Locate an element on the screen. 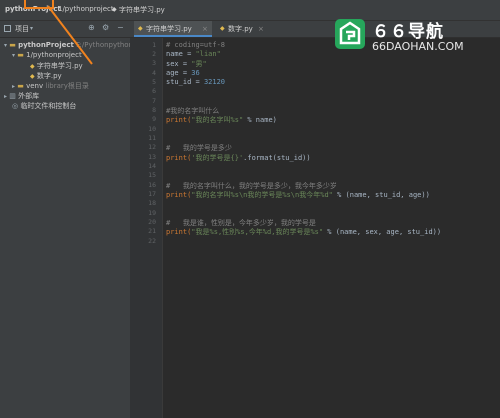 The height and width of the screenshot is (418, 500). gear-icon: ⚙ is located at coordinates (105, 27).